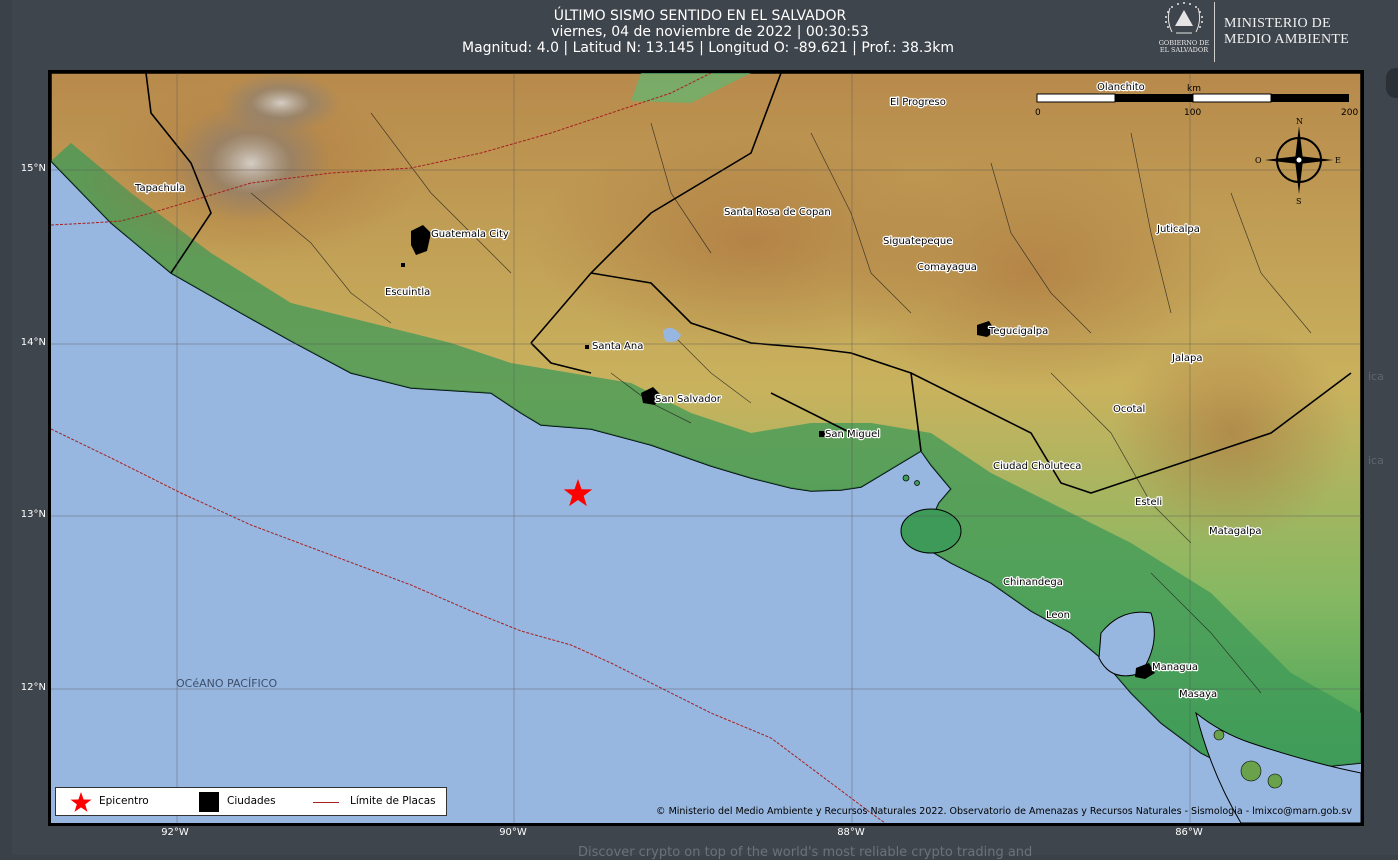 Image resolution: width=1398 pixels, height=860 pixels. What do you see at coordinates (1231, 433) in the screenshot?
I see `highland-shading` at bounding box center [1231, 433].